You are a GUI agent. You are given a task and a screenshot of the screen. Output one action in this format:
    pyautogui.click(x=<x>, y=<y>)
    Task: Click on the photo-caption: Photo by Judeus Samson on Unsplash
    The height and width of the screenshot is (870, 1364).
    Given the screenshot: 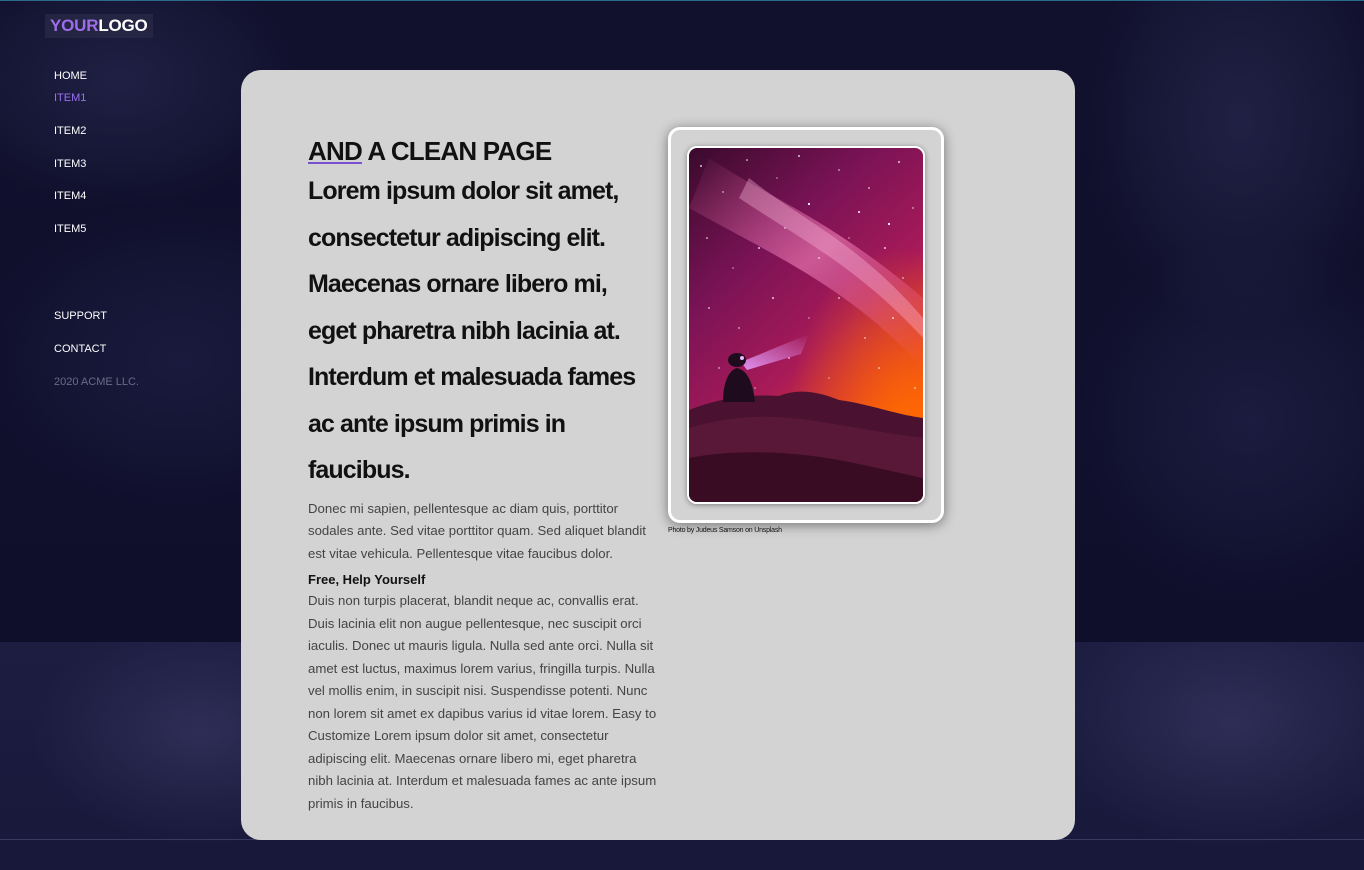 What is the action you would take?
    pyautogui.click(x=725, y=530)
    